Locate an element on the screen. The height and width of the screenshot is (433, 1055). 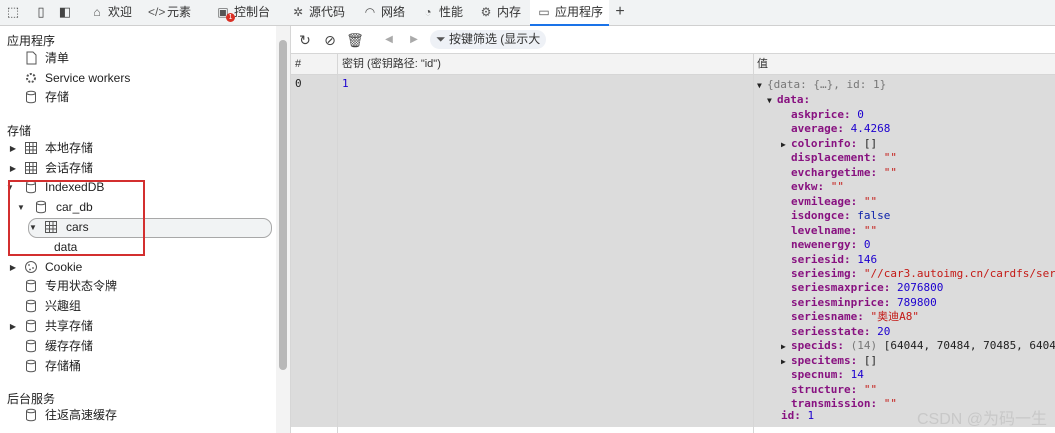
field-value: 14 is located at coordinates (857, 374).